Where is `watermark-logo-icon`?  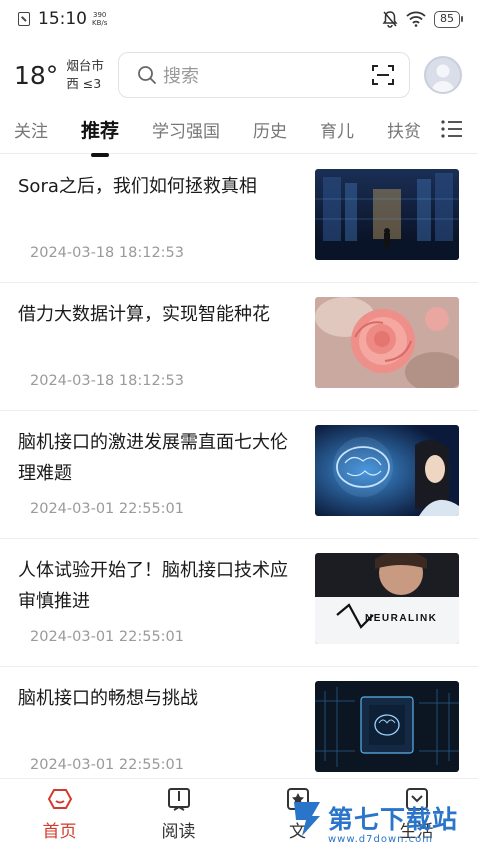
watermark-logo-icon is located at coordinates (307, 819).